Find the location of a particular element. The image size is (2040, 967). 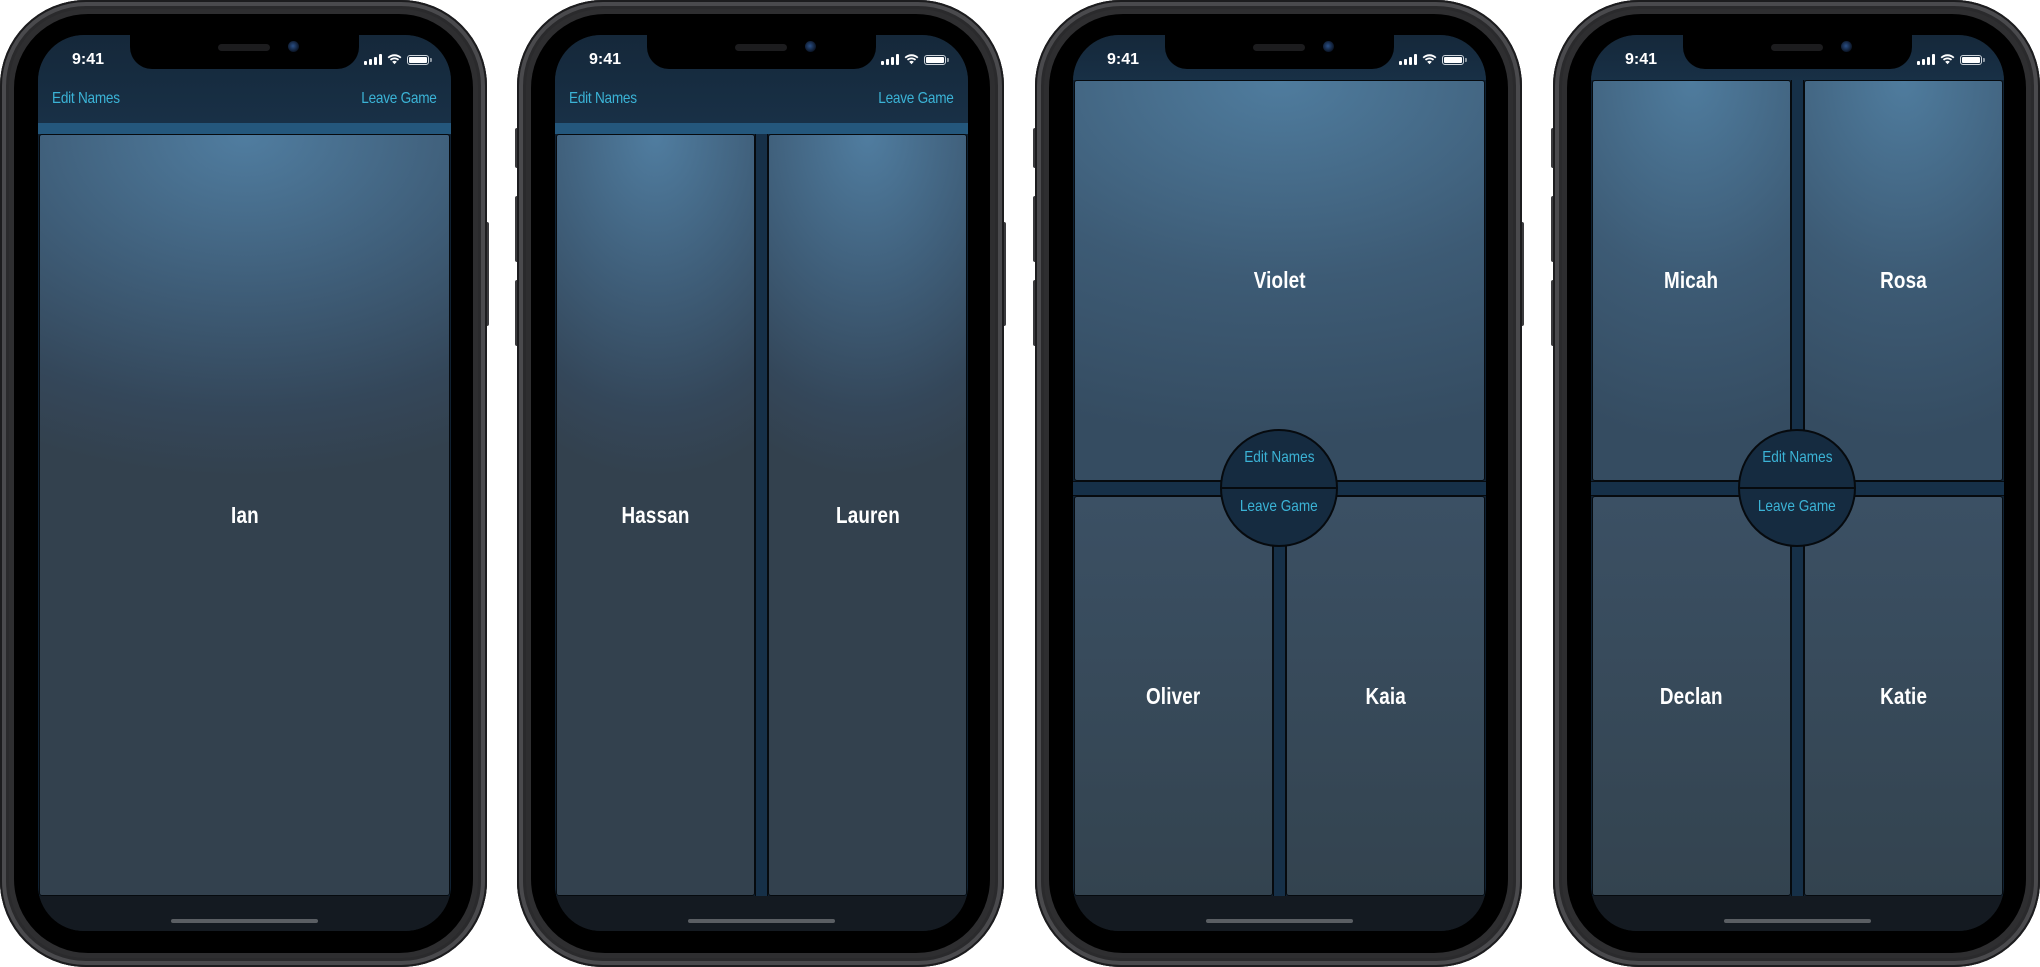

player-name: Rosa is located at coordinates (1903, 280).